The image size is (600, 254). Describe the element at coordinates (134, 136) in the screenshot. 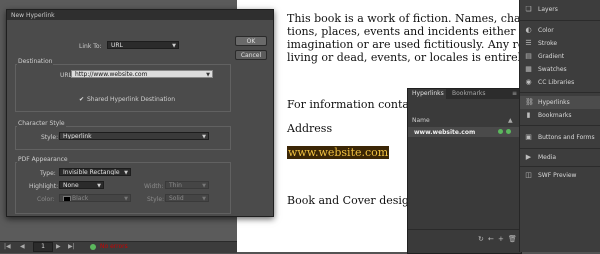

I see `character-style-select: Hyperlink ▼` at that location.